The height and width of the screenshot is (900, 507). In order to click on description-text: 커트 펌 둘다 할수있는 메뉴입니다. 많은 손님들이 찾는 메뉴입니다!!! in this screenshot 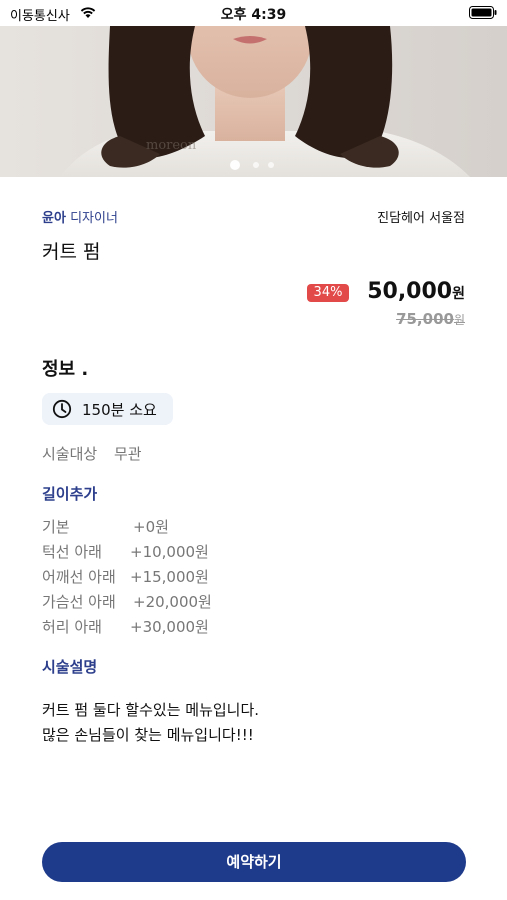, I will do `click(150, 723)`.